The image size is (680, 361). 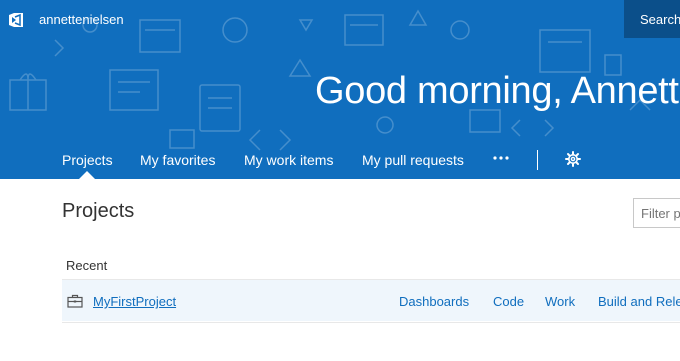 What do you see at coordinates (87, 175) in the screenshot?
I see `active-tab-indicator` at bounding box center [87, 175].